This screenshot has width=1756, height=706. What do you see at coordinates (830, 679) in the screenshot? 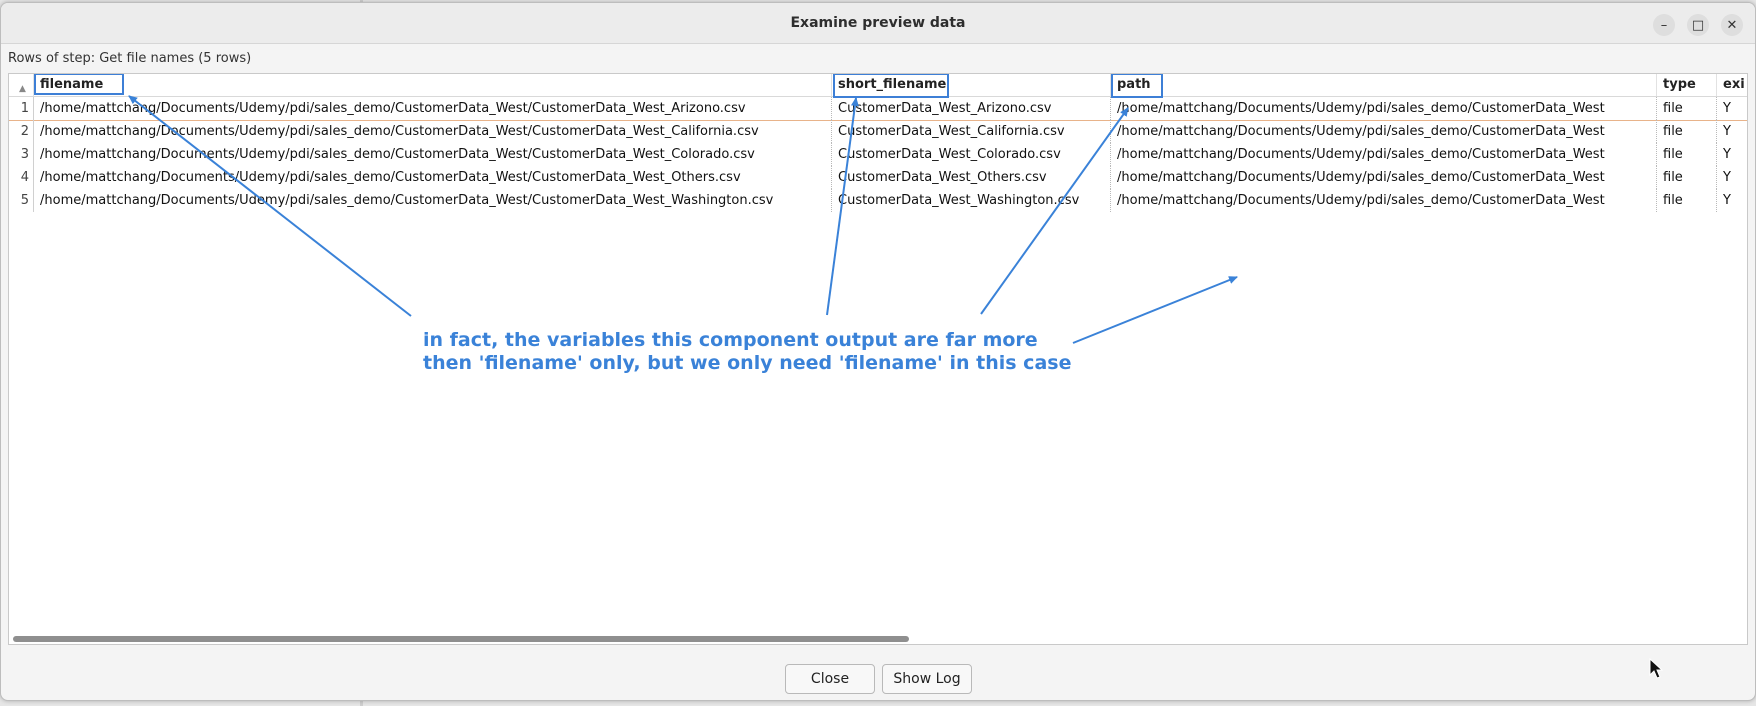
I see `close-button: Close` at bounding box center [830, 679].